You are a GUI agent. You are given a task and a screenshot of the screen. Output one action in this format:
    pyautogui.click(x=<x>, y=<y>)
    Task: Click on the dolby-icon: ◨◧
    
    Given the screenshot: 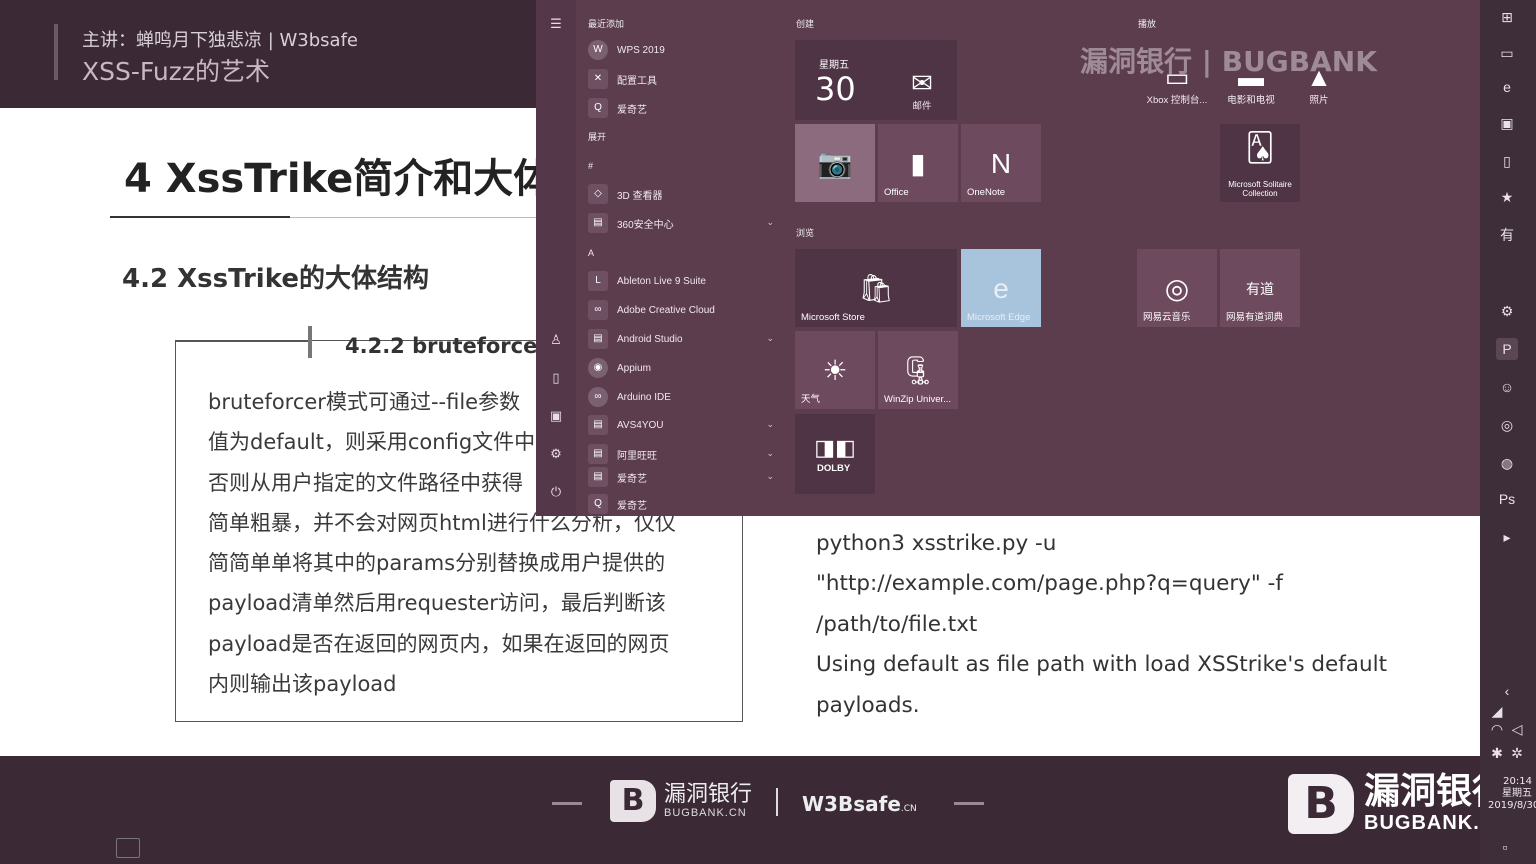 What is the action you would take?
    pyautogui.click(x=835, y=447)
    